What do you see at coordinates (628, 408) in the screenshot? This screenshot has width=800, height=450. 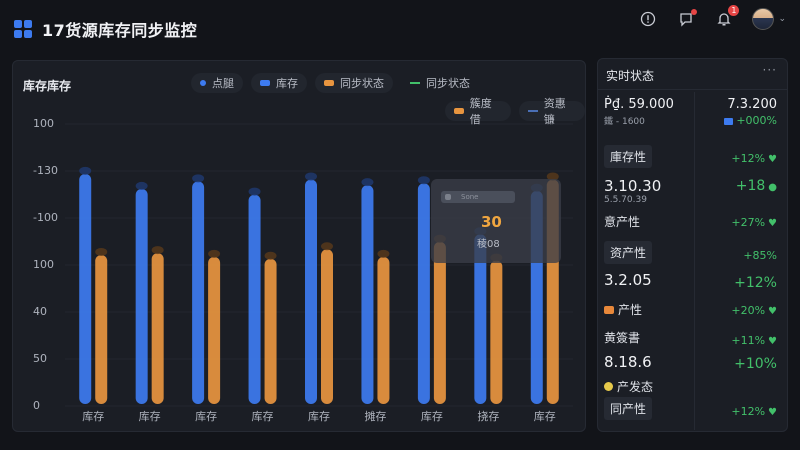 I see `status-row: 同产性` at bounding box center [628, 408].